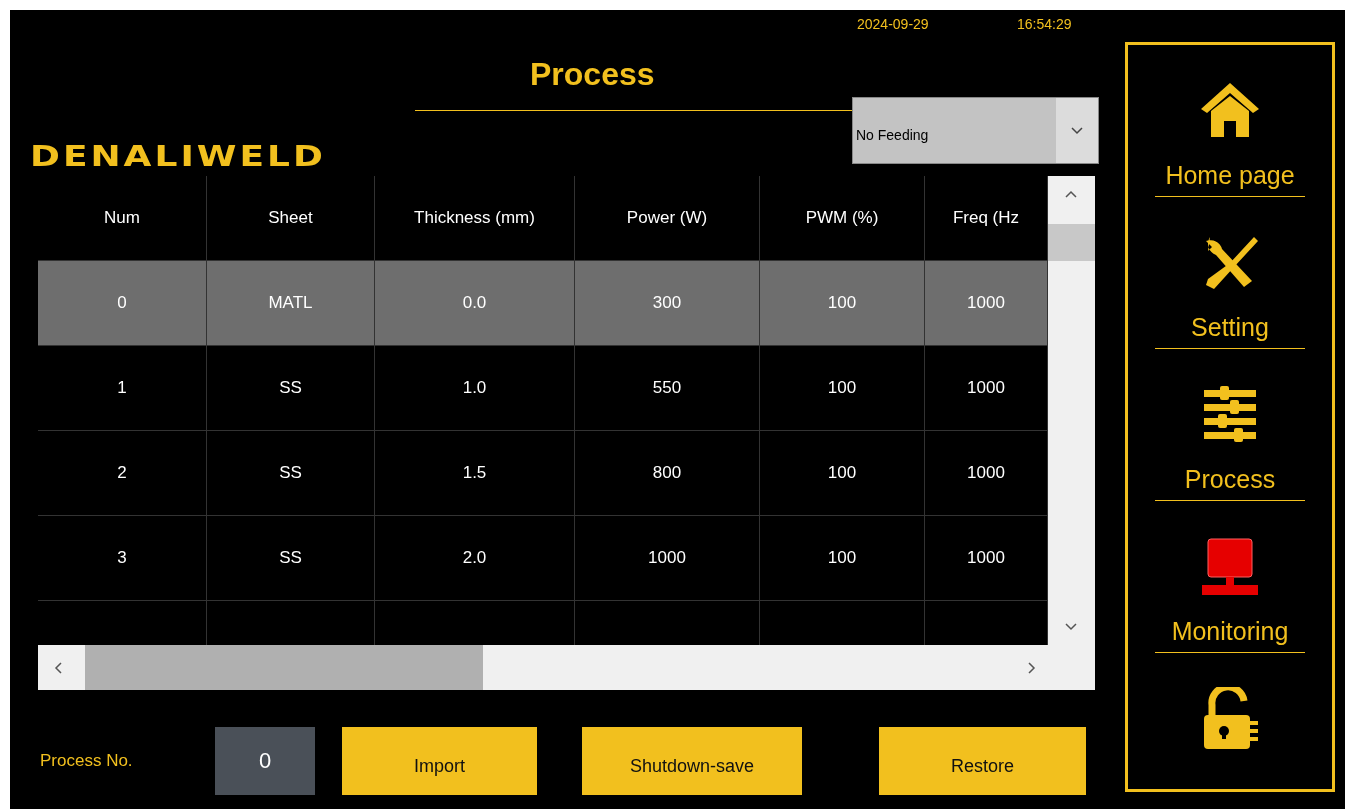 The image size is (1358, 809). I want to click on page-title: Process, so click(592, 74).